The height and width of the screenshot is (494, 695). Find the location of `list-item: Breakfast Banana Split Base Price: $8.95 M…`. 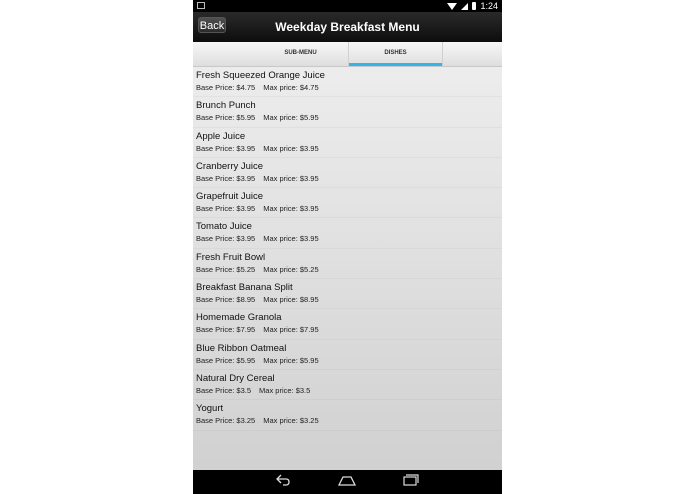

list-item: Breakfast Banana Split Base Price: $8.95 M… is located at coordinates (347, 294).